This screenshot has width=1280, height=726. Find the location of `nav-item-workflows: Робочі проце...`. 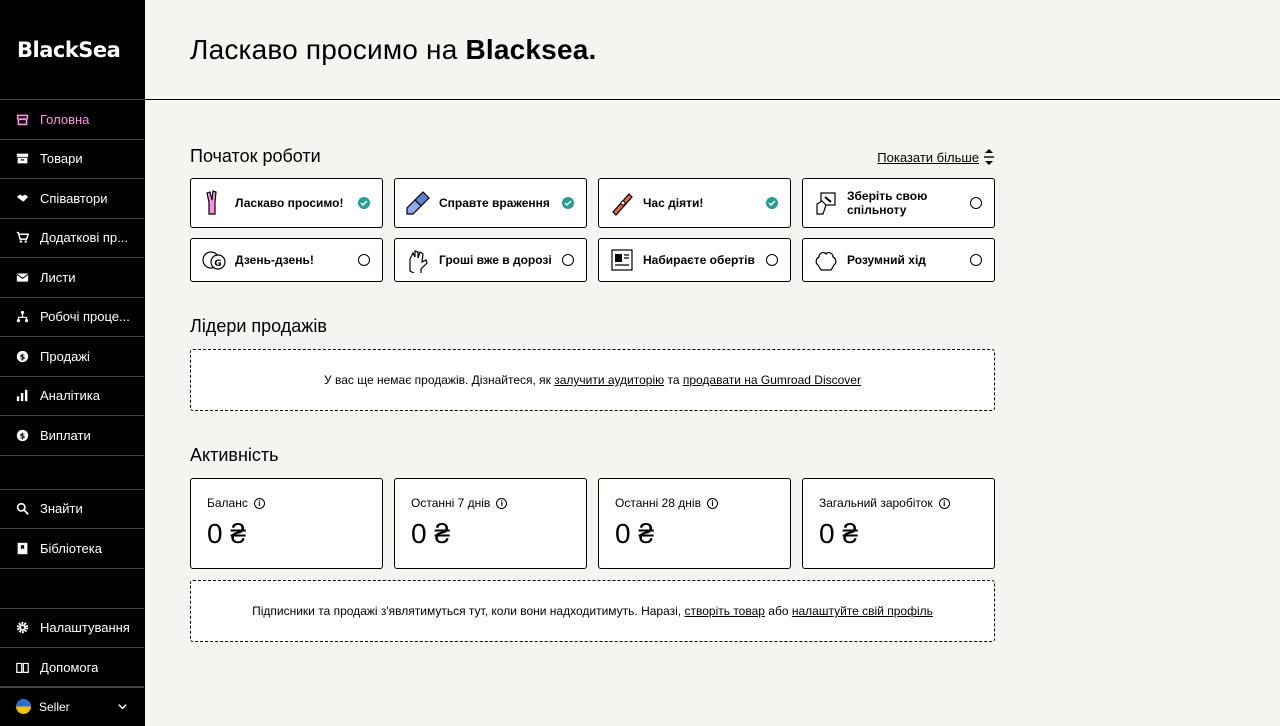

nav-item-workflows: Робочі проце... is located at coordinates (72, 317).